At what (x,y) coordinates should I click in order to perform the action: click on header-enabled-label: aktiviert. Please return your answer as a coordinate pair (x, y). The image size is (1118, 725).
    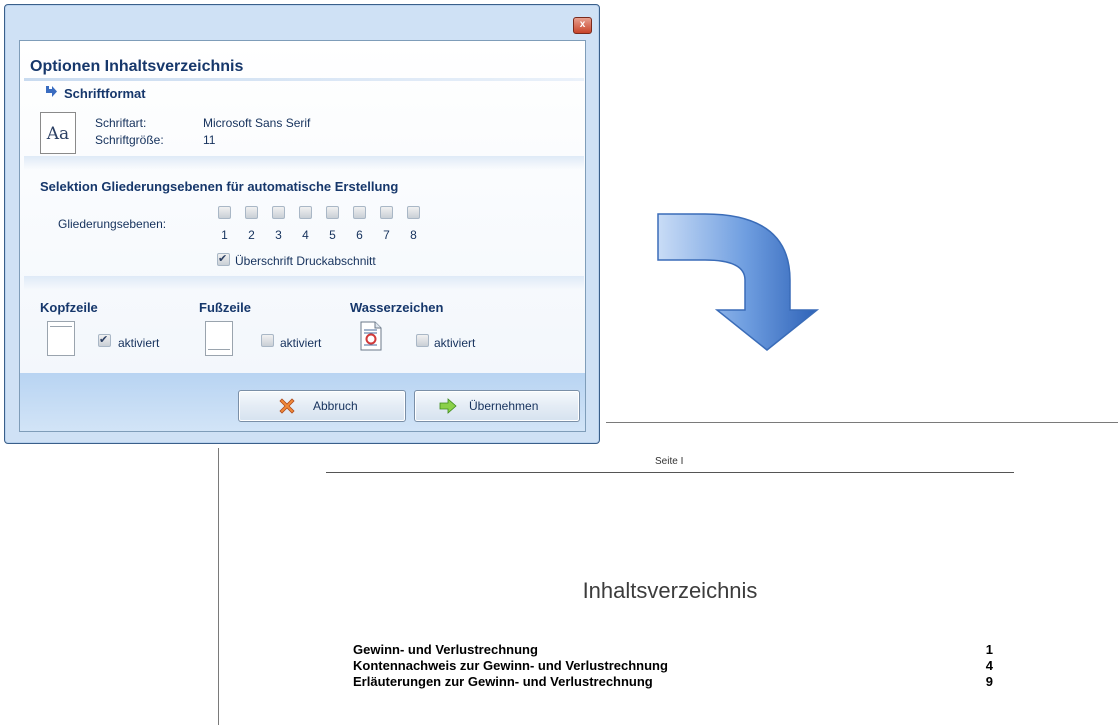
    Looking at the image, I should click on (139, 343).